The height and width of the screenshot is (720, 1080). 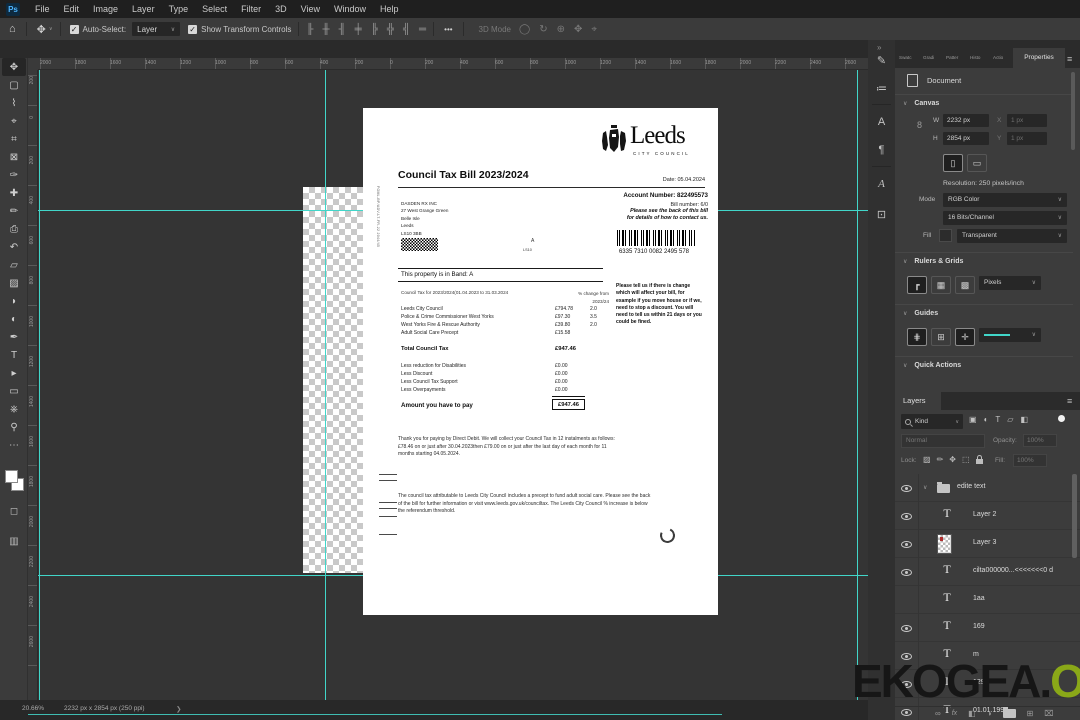 What do you see at coordinates (14, 319) in the screenshot?
I see `dodge-tool-icon: ◐` at bounding box center [14, 319].